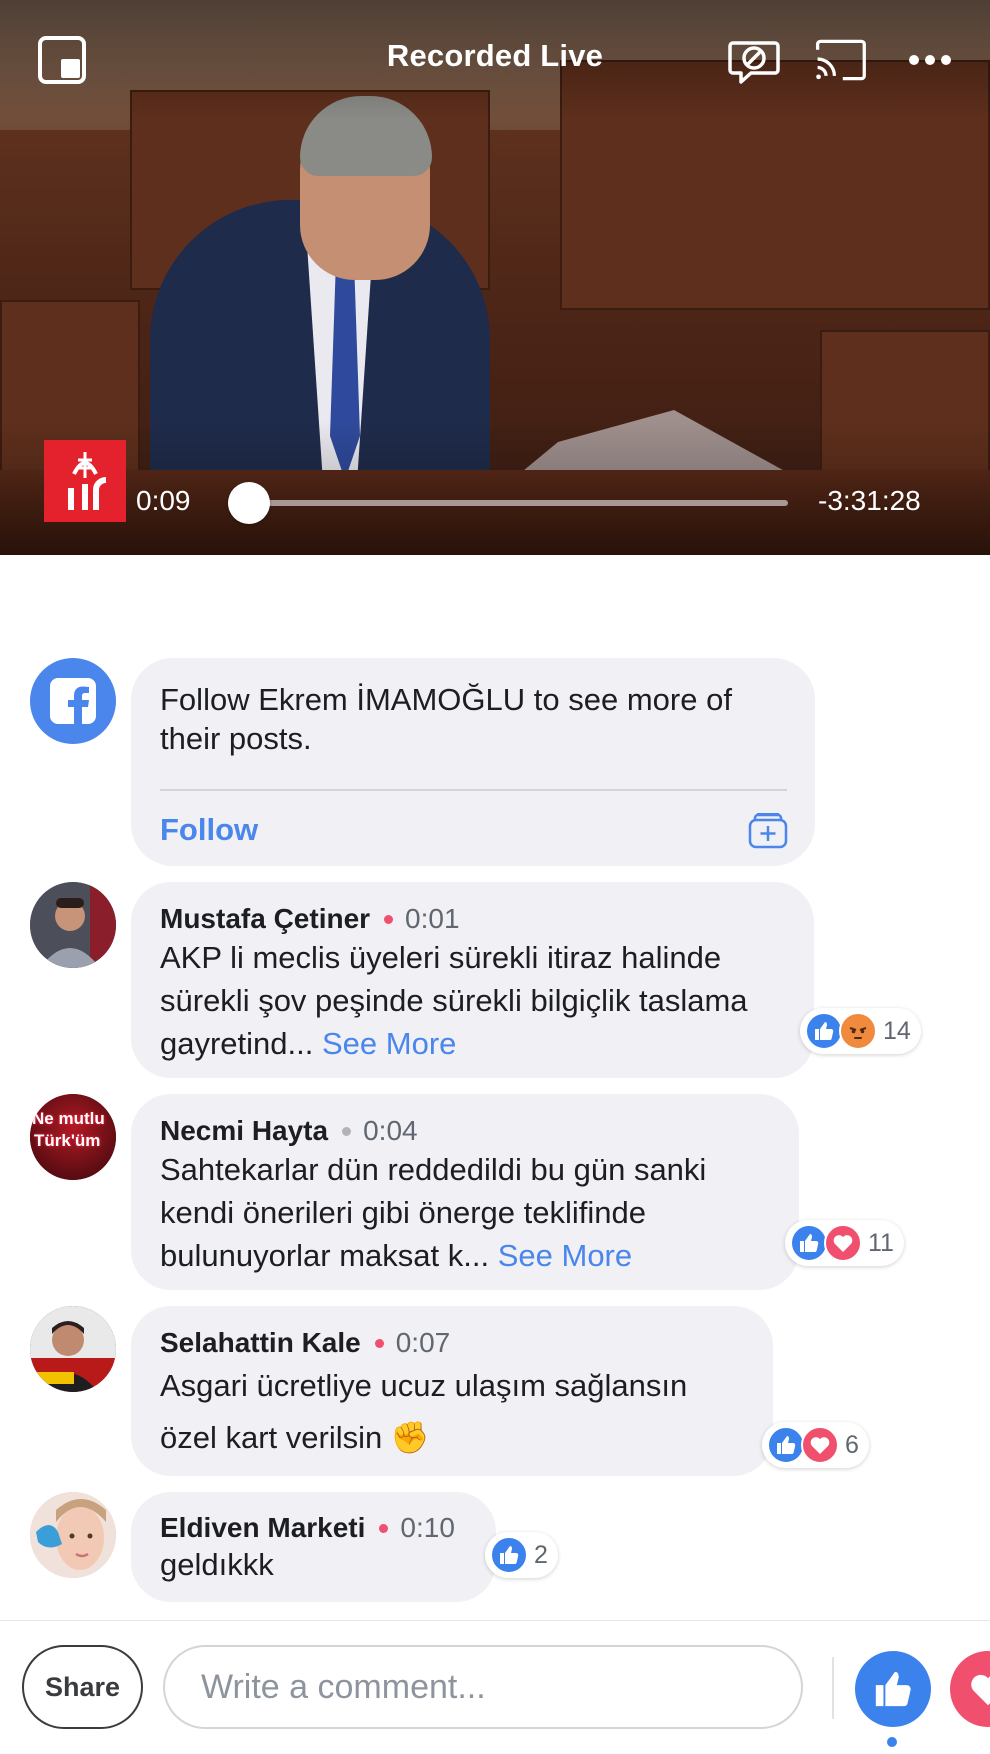 This screenshot has height=1754, width=990. I want to click on add-to-feed-icon, so click(768, 830).